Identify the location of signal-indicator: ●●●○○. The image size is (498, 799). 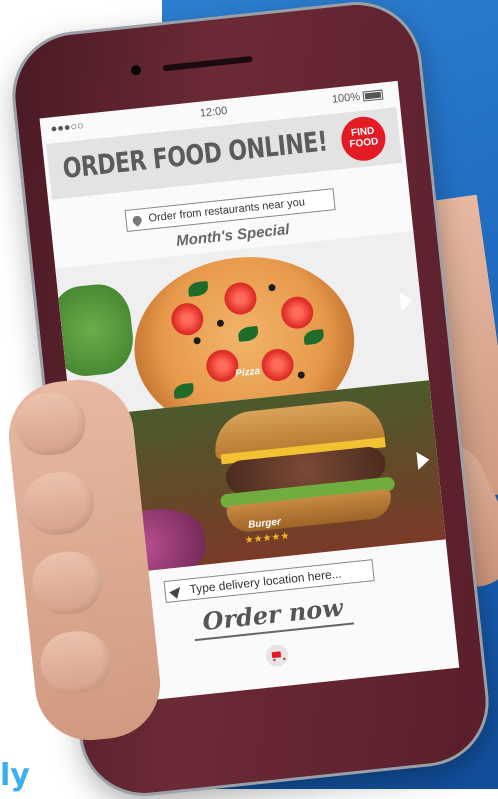
(67, 127).